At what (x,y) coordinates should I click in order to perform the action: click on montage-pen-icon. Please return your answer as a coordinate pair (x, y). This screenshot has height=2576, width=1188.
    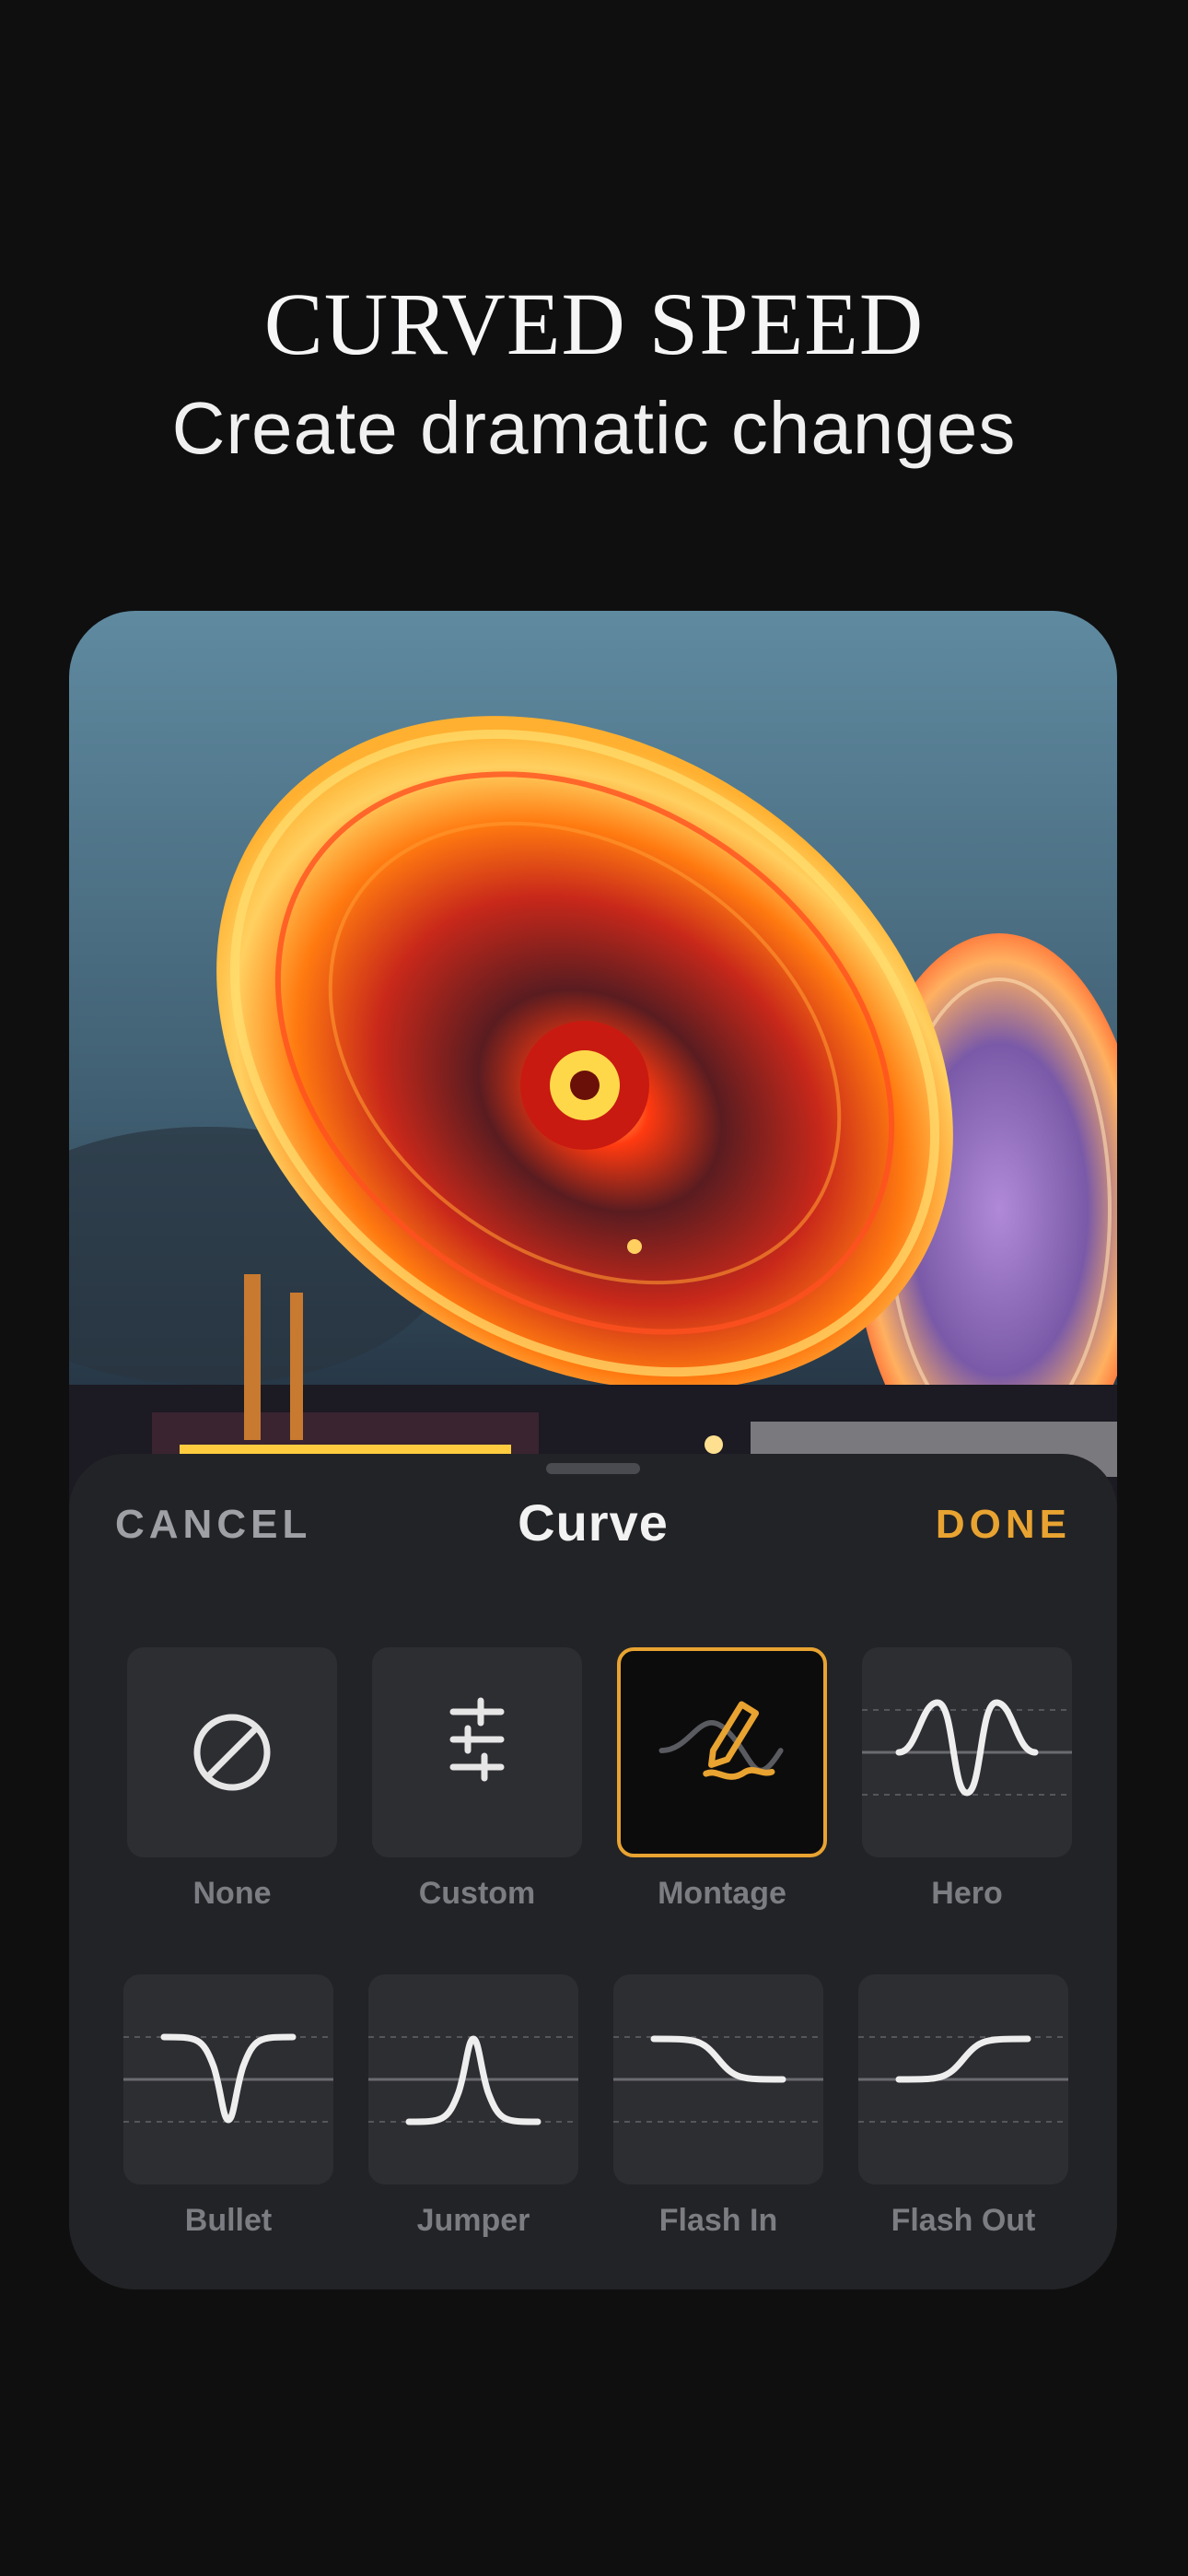
    Looking at the image, I should click on (721, 1740).